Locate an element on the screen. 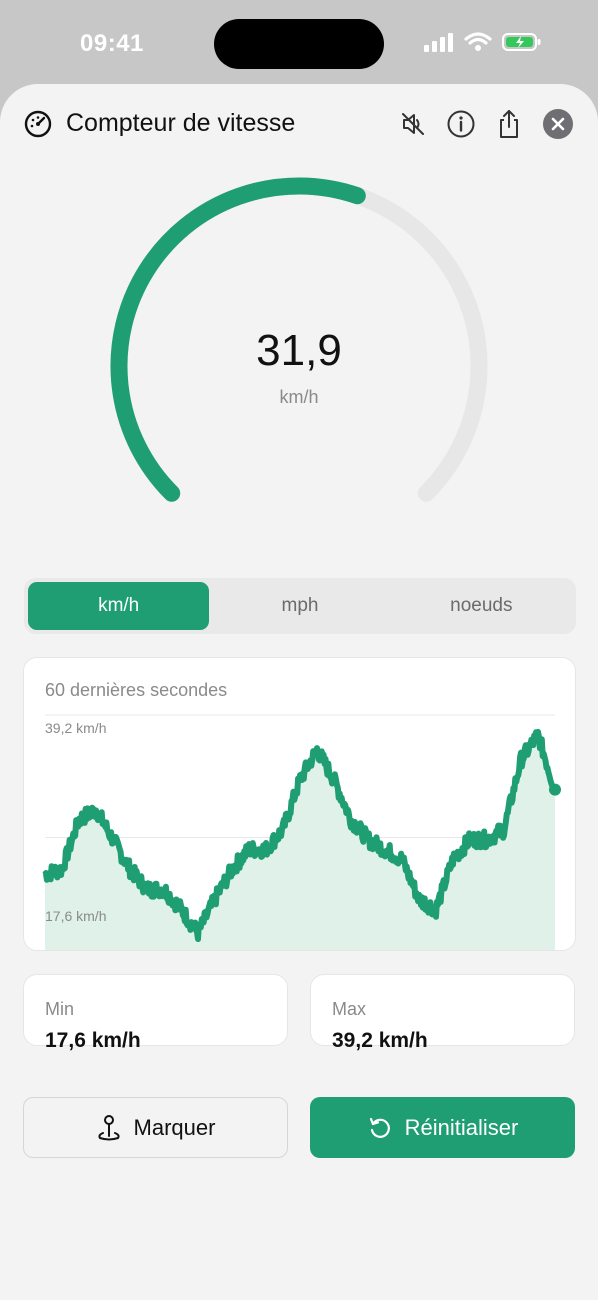 This screenshot has width=598, height=1300. chart-min-label: 17,6 km/h is located at coordinates (76, 916).